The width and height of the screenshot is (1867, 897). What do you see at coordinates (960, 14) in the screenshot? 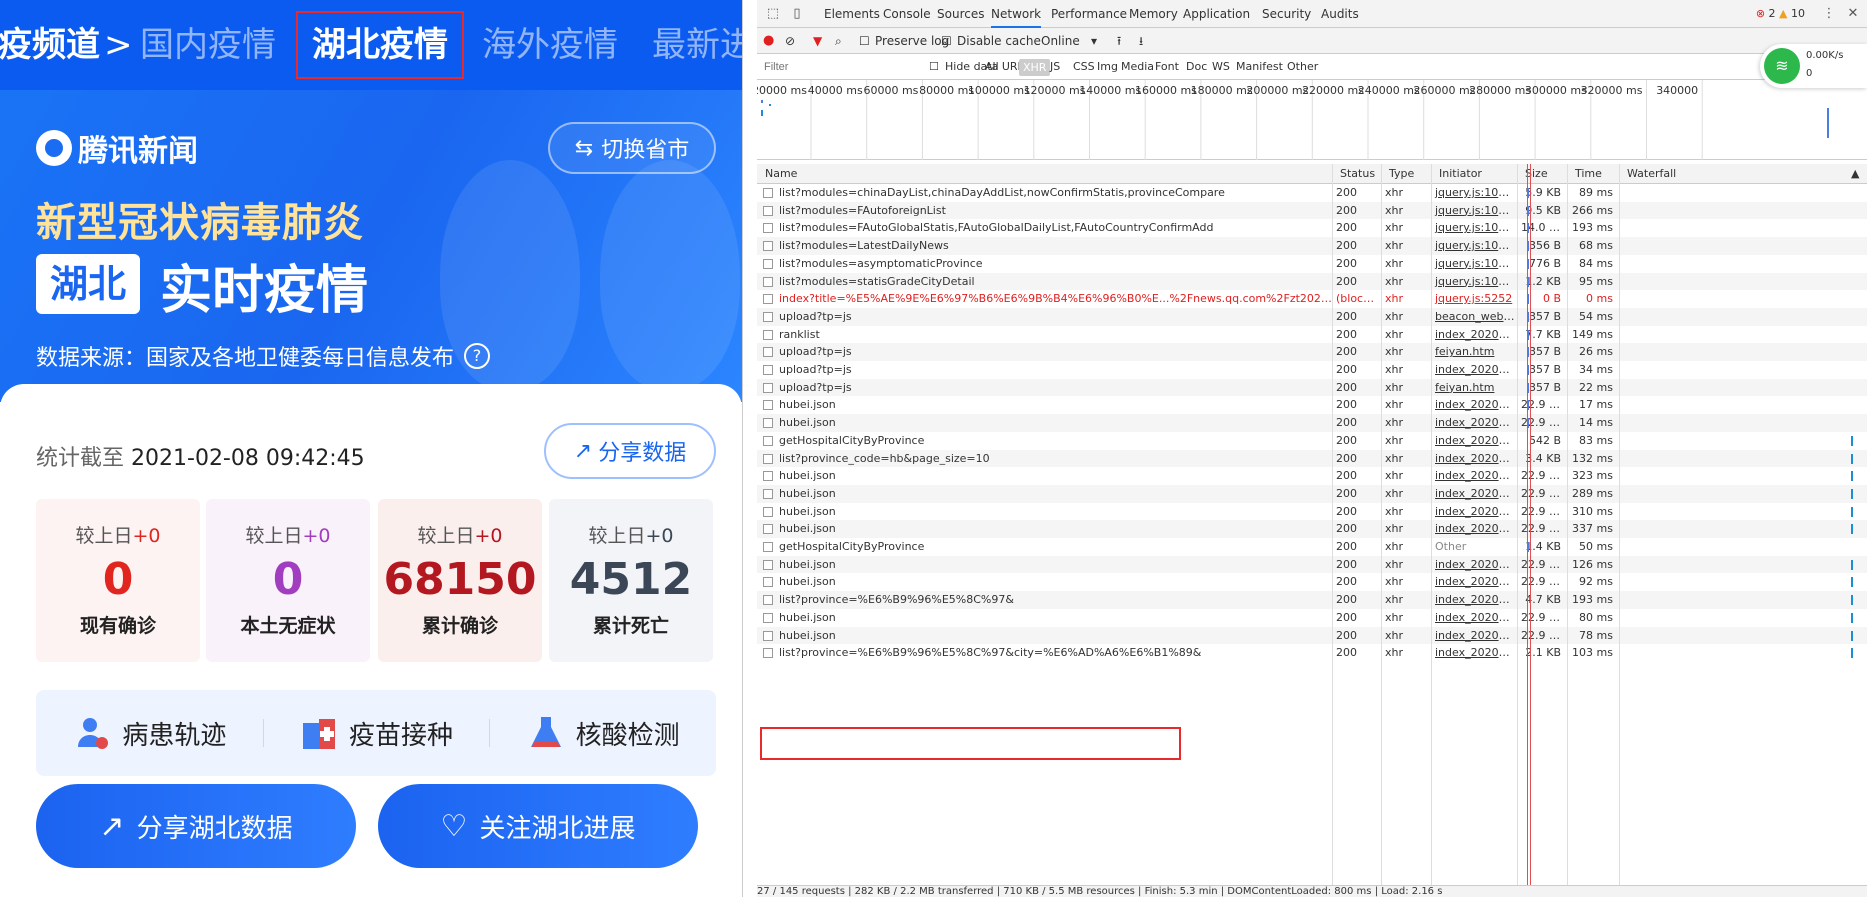
I see `tab-sources: Sources` at bounding box center [960, 14].